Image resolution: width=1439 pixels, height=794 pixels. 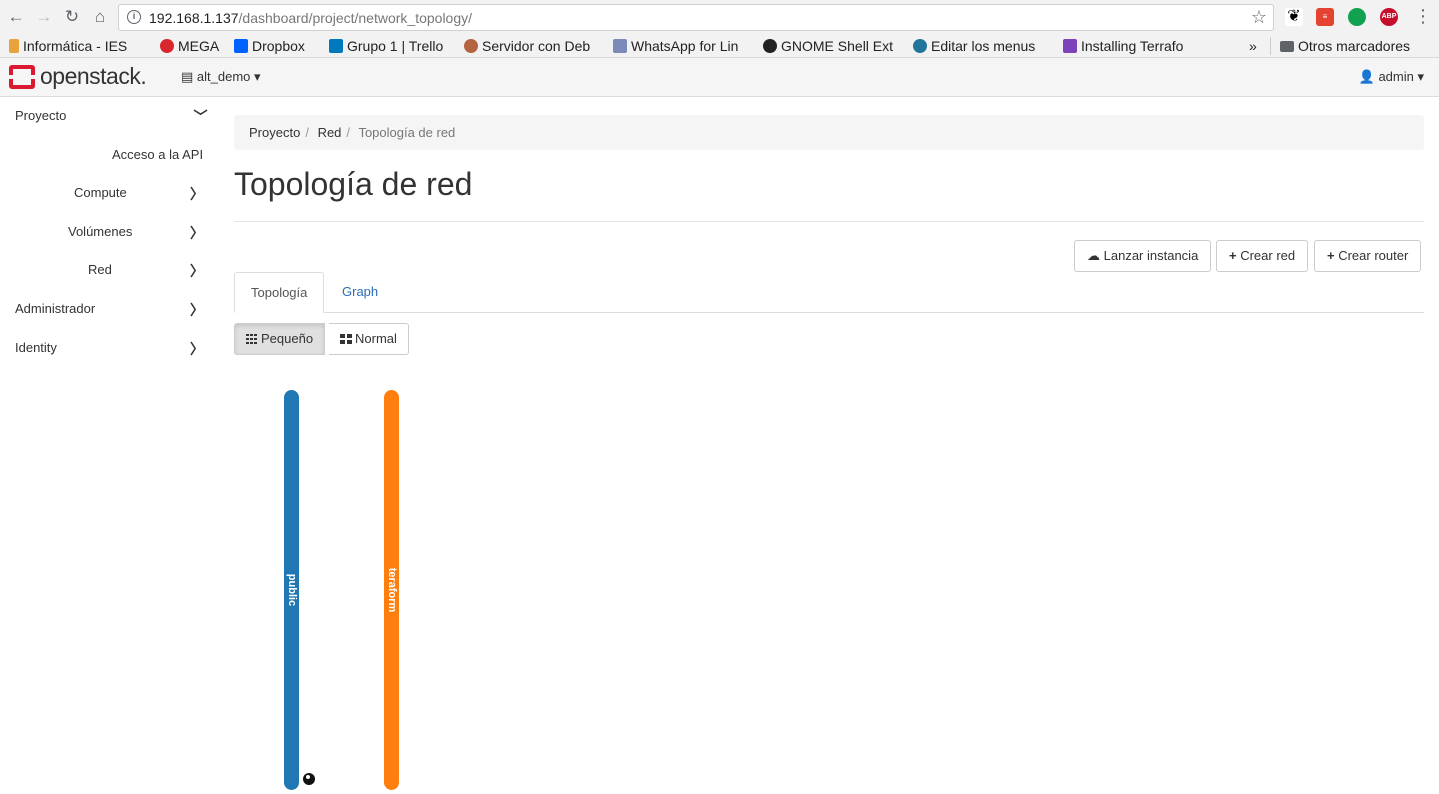 I want to click on network-label: public, so click(x=291, y=590).